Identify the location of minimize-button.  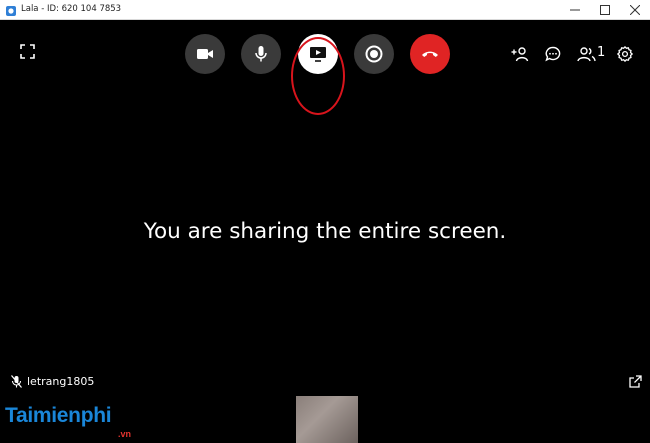
(575, 10).